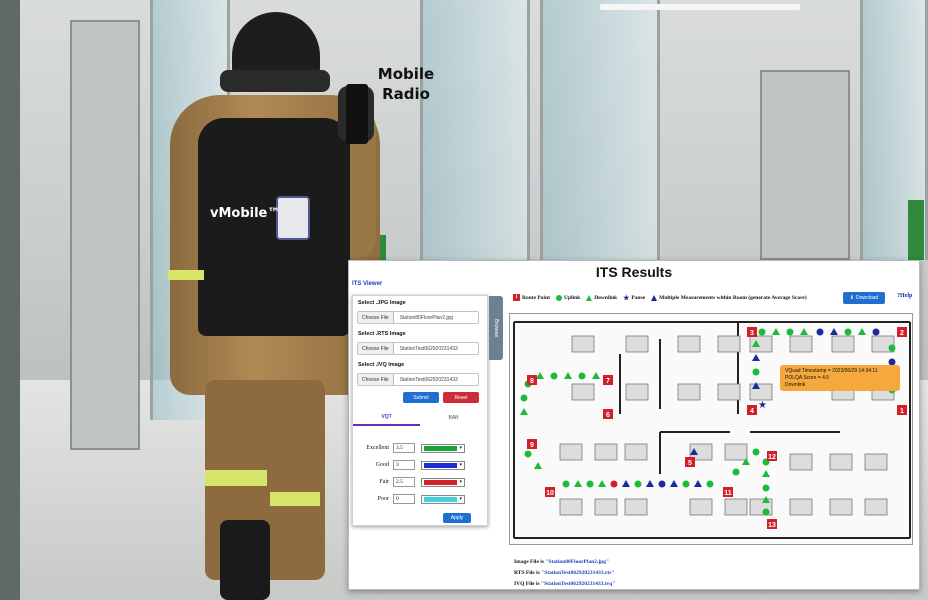  I want to click on tab-bab: BAB, so click(453, 418).